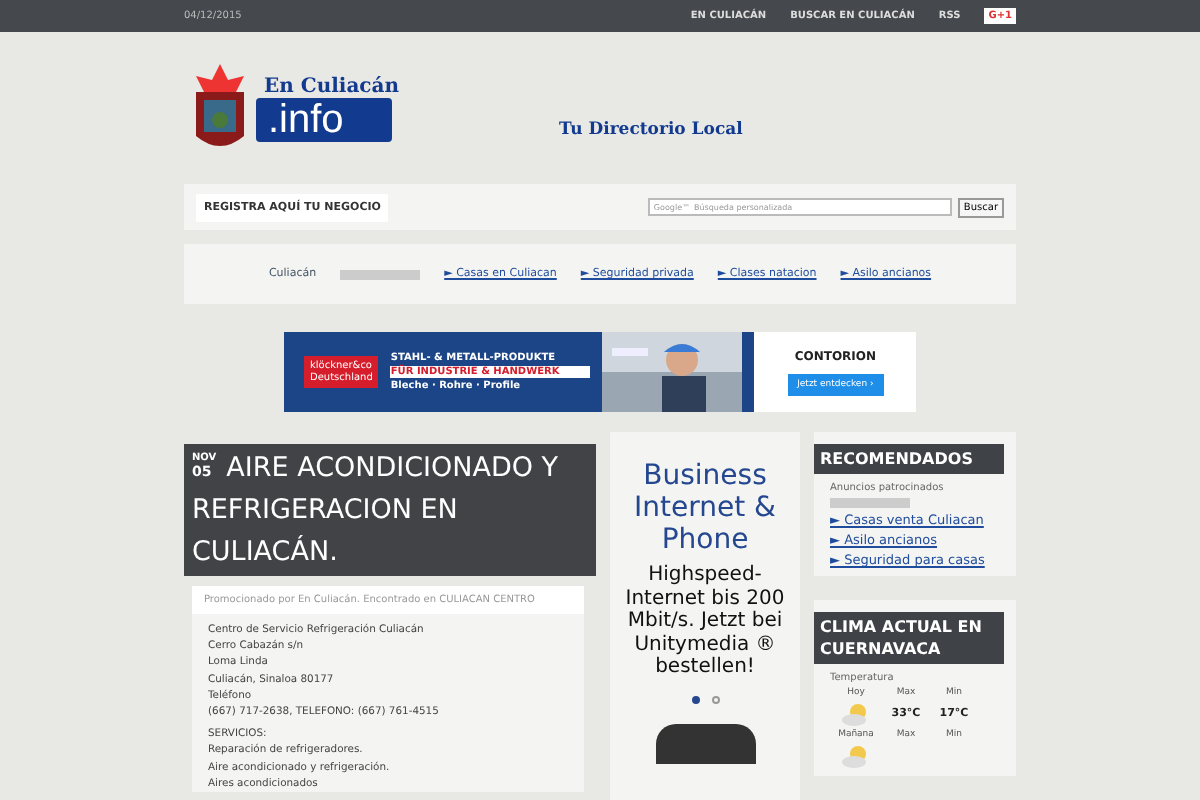 The height and width of the screenshot is (800, 1200). I want to click on section-title: CLIMA ACTUAL EN CUERNAVACA, so click(909, 638).